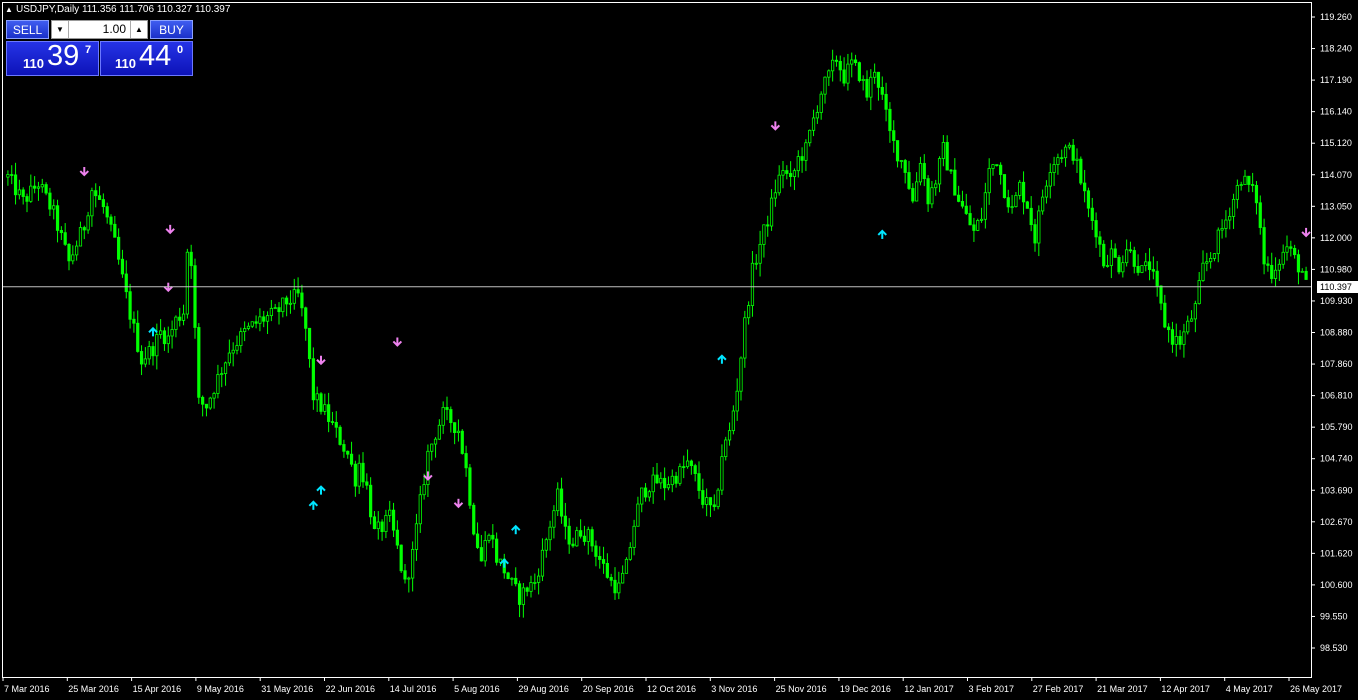 The width and height of the screenshot is (1358, 700). What do you see at coordinates (27, 689) in the screenshot?
I see `time-tick-label: 7 Mar 2016` at bounding box center [27, 689].